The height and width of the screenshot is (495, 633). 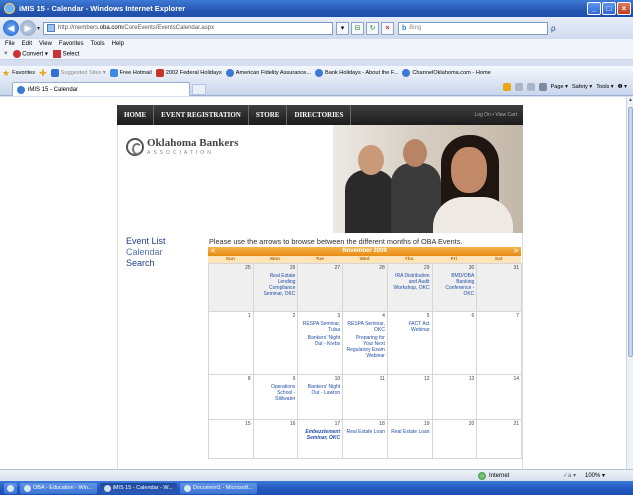 I want to click on menu-file: File, so click(x=10, y=44).